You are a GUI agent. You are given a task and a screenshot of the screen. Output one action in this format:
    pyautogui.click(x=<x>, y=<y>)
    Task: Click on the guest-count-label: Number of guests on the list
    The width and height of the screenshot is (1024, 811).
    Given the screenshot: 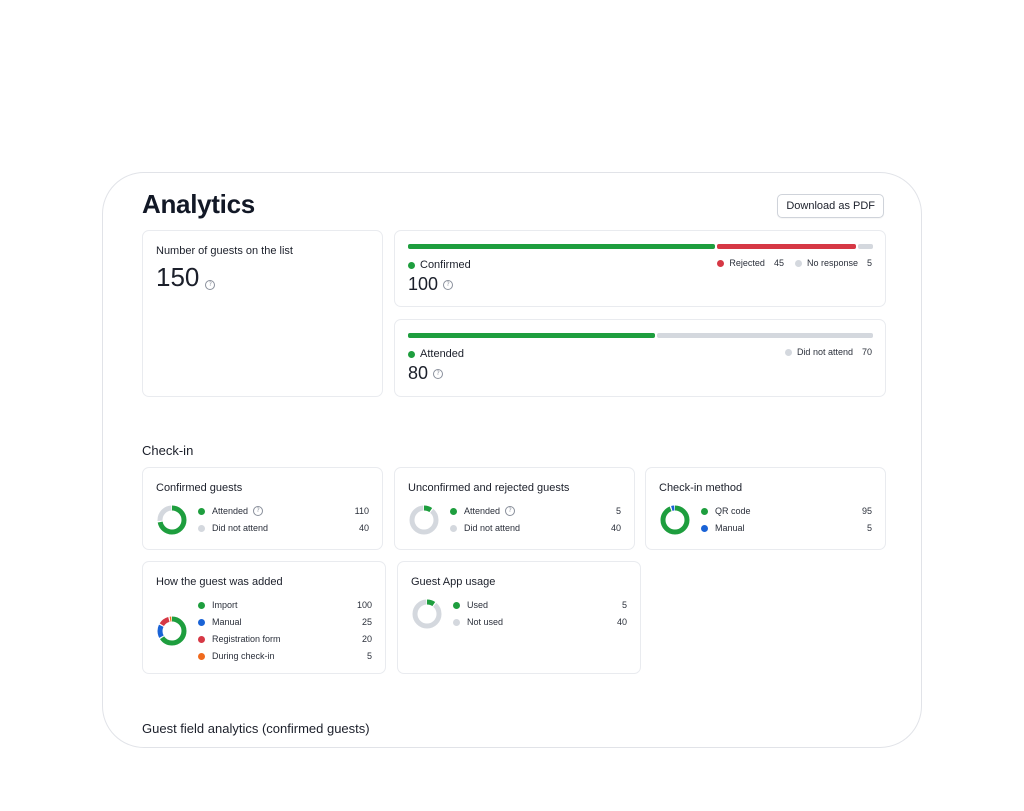 What is the action you would take?
    pyautogui.click(x=224, y=251)
    